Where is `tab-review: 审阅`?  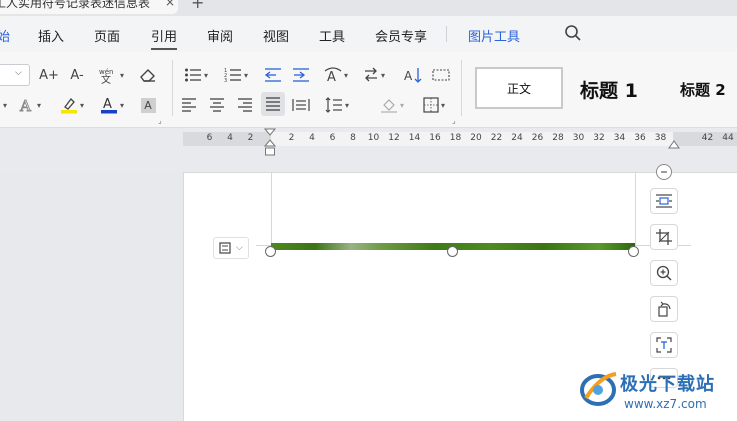 tab-review: 审阅 is located at coordinates (220, 35).